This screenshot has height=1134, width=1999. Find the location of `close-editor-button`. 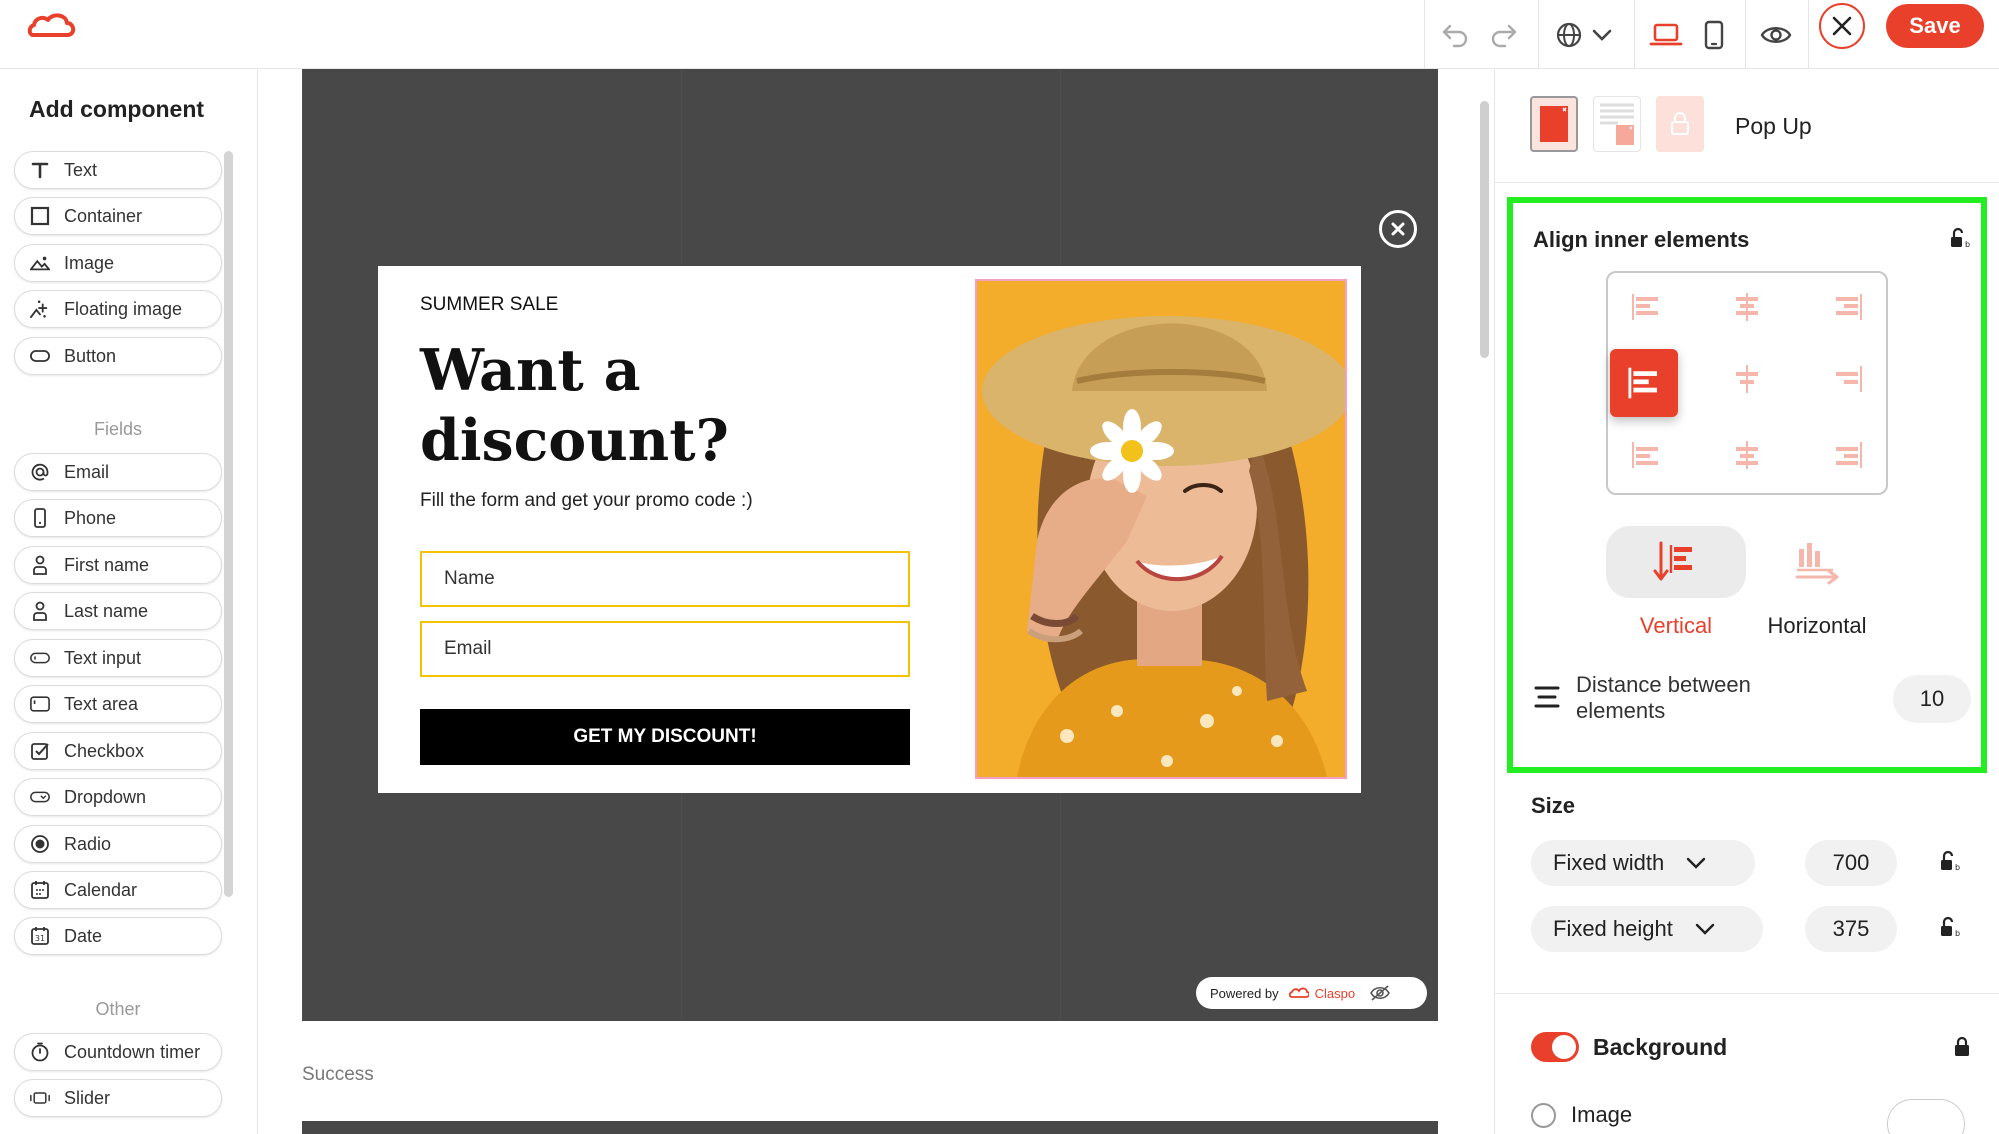

close-editor-button is located at coordinates (1842, 26).